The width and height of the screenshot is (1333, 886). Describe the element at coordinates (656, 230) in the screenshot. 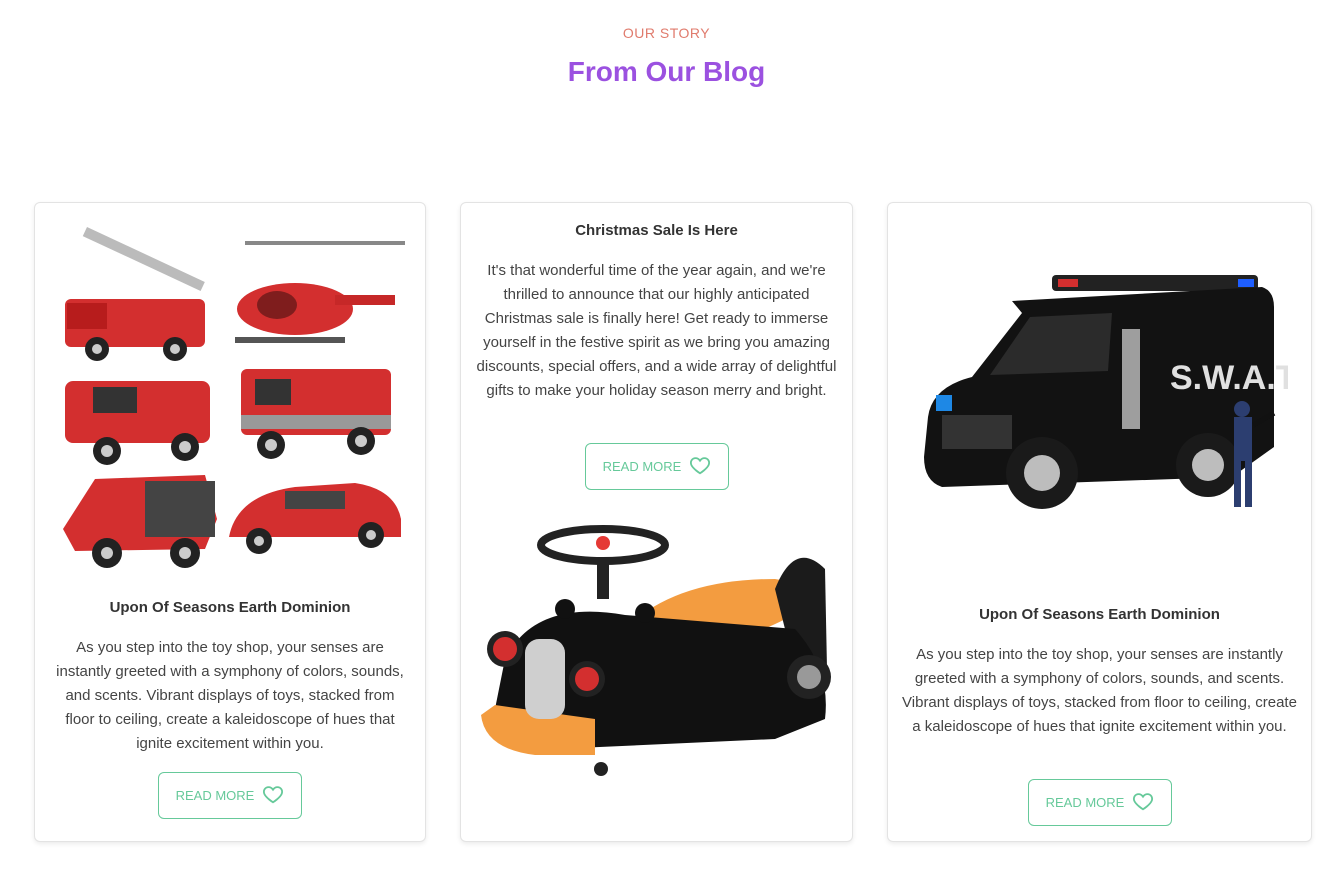

I see `post-title: Christmas Sale Is Here` at that location.